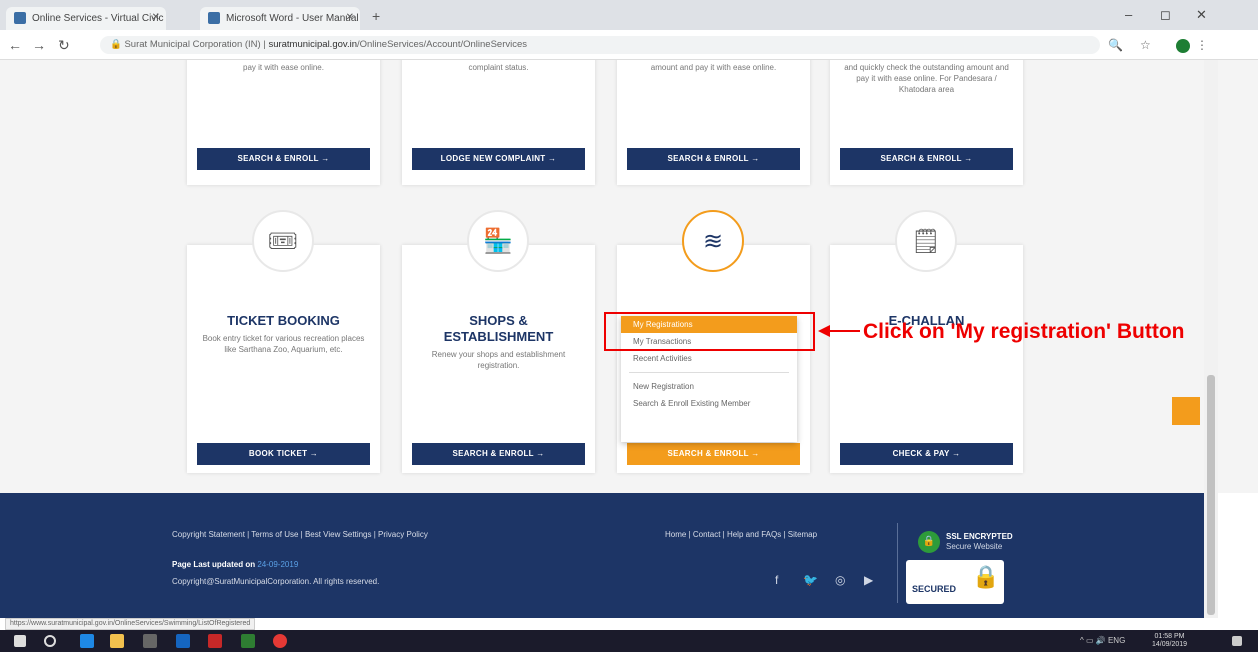  What do you see at coordinates (442, 44) in the screenshot?
I see `url-path: /OnlineServices/Account/OnlineServices` at bounding box center [442, 44].